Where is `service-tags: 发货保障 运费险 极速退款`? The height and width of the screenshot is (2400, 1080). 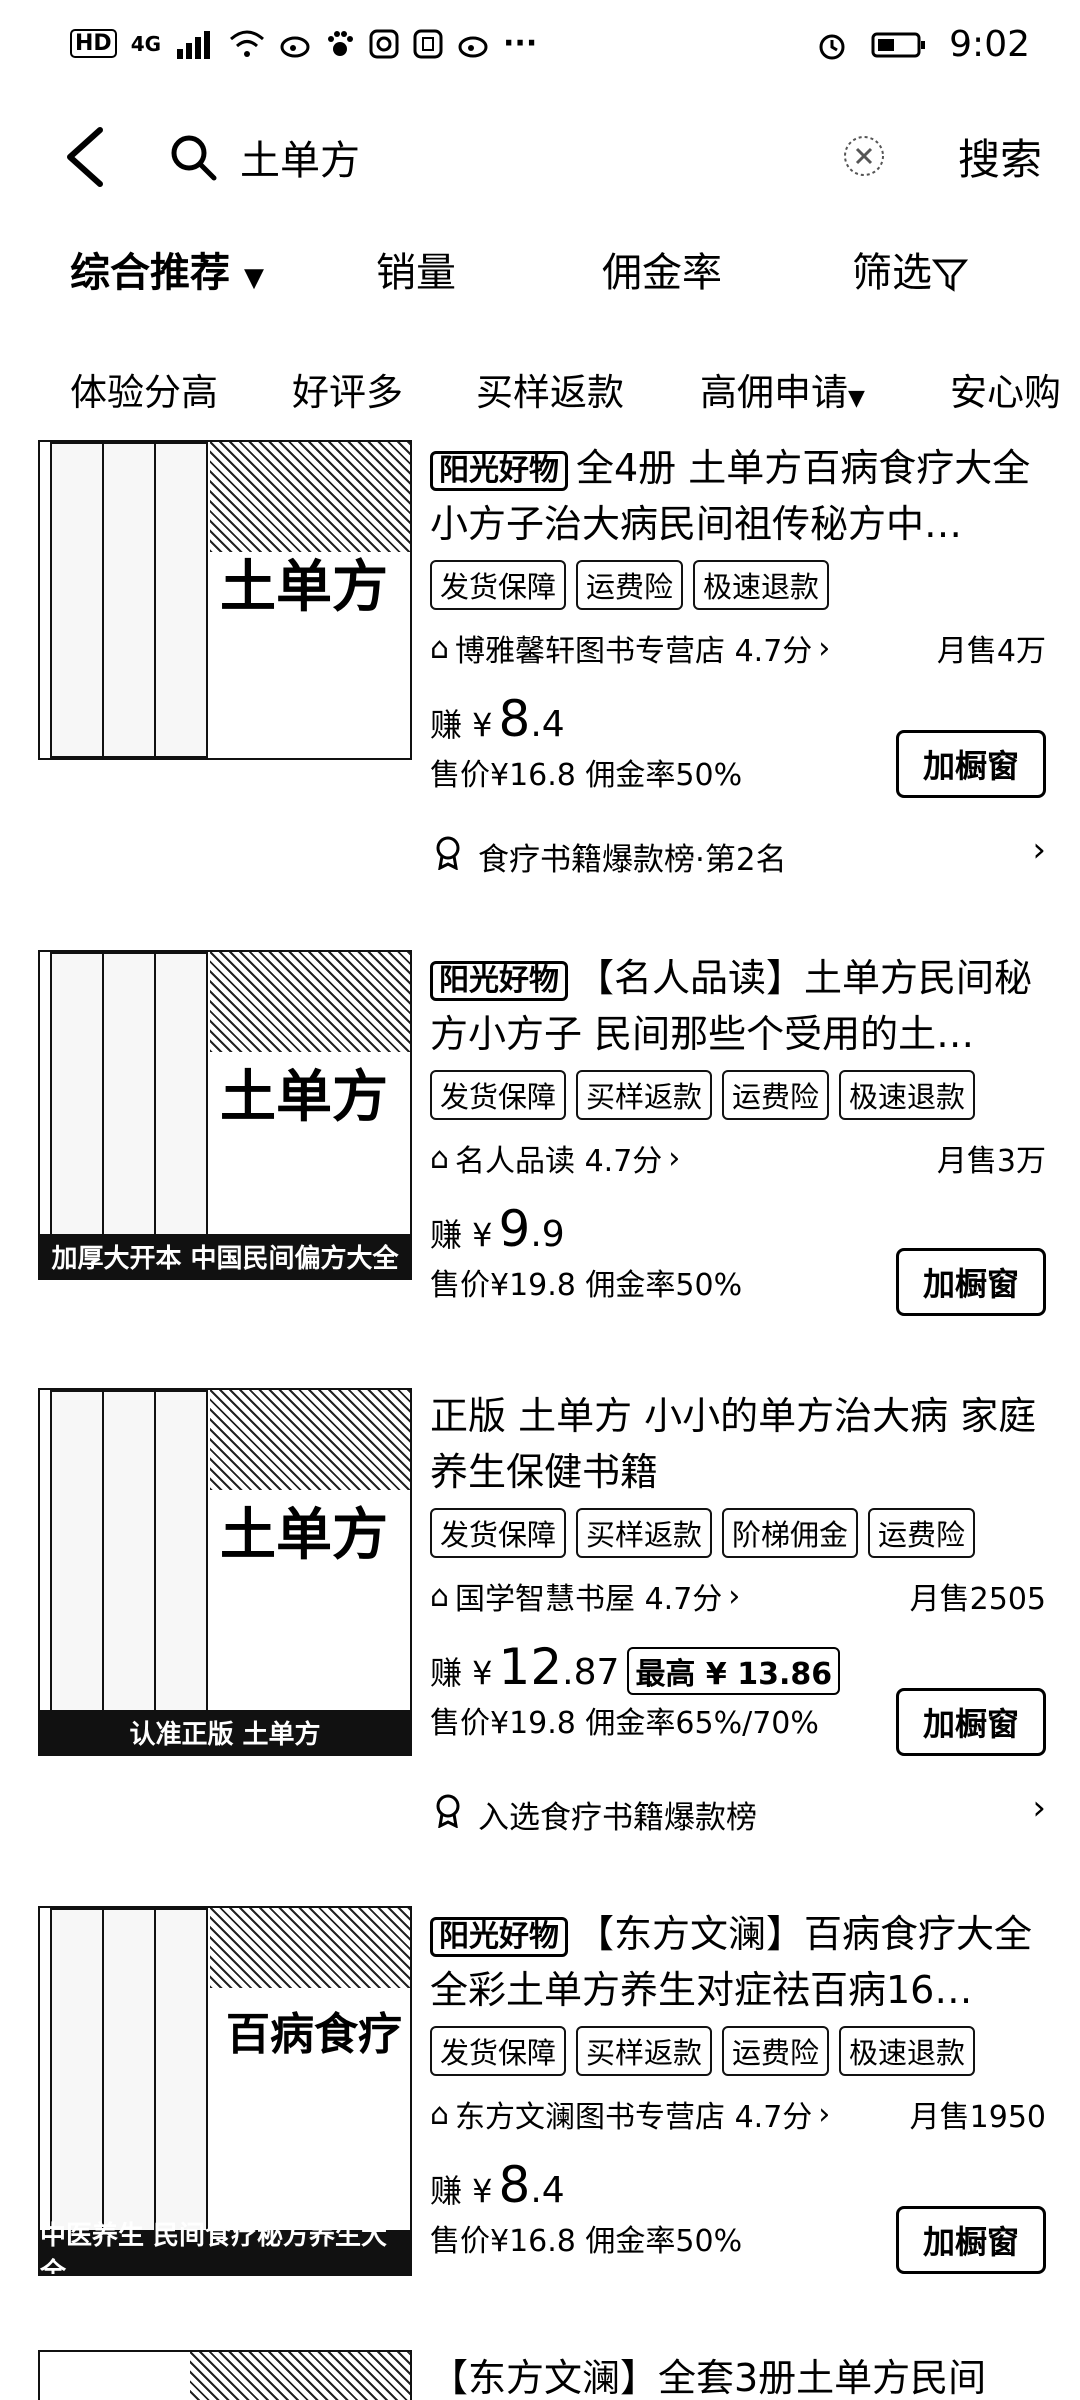 service-tags: 发货保障 运费险 极速退款 is located at coordinates (738, 585).